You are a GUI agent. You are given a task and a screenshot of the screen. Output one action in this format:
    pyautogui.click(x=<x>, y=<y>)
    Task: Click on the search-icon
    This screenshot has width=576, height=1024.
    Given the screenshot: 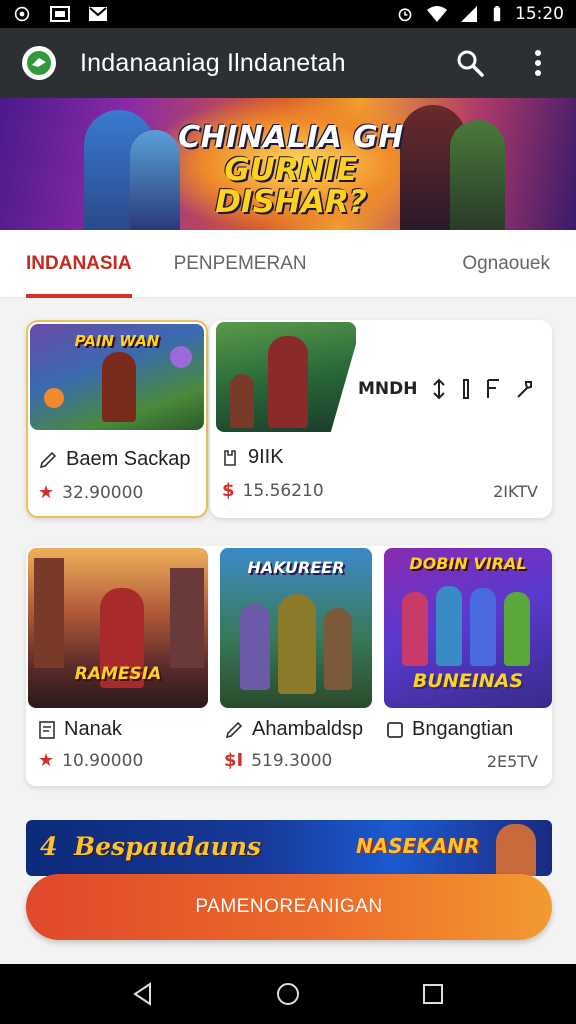 What is the action you would take?
    pyautogui.click(x=470, y=63)
    